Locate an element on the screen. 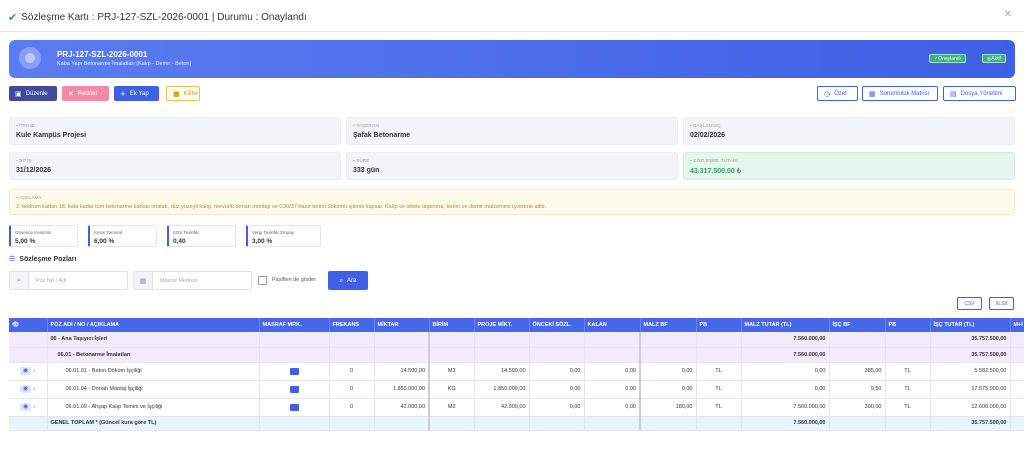 The width and height of the screenshot is (1024, 452). edit-icon: ▣ is located at coordinates (18, 93).